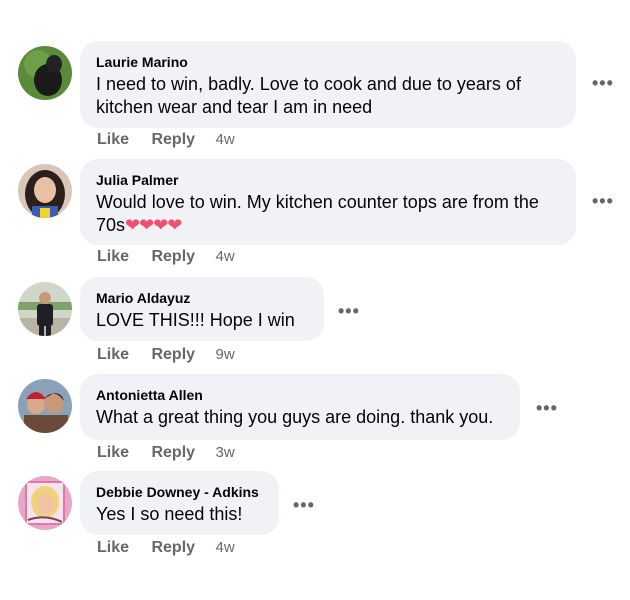 The width and height of the screenshot is (630, 600). I want to click on comment-author: Mario Aldayuz, so click(202, 298).